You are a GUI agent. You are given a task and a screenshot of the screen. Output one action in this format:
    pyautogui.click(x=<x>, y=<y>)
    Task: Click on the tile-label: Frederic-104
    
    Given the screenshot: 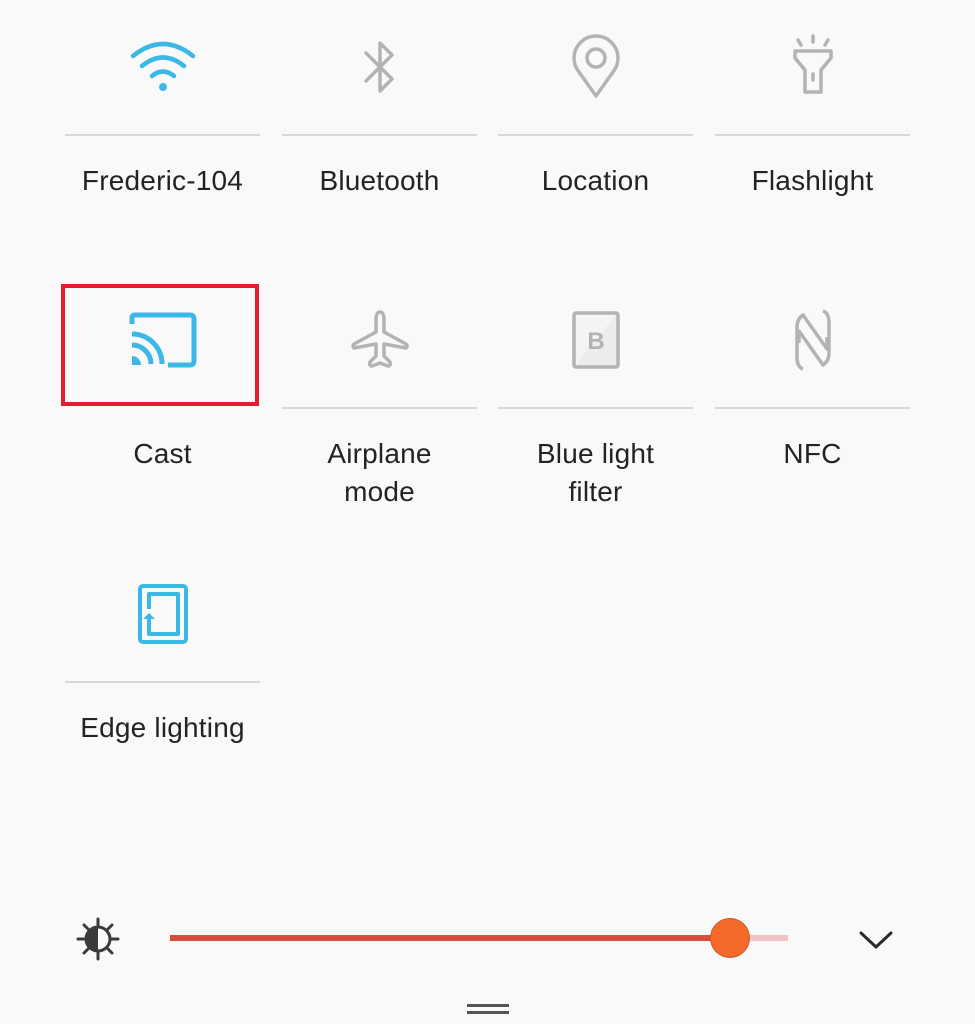 What is the action you would take?
    pyautogui.click(x=162, y=180)
    